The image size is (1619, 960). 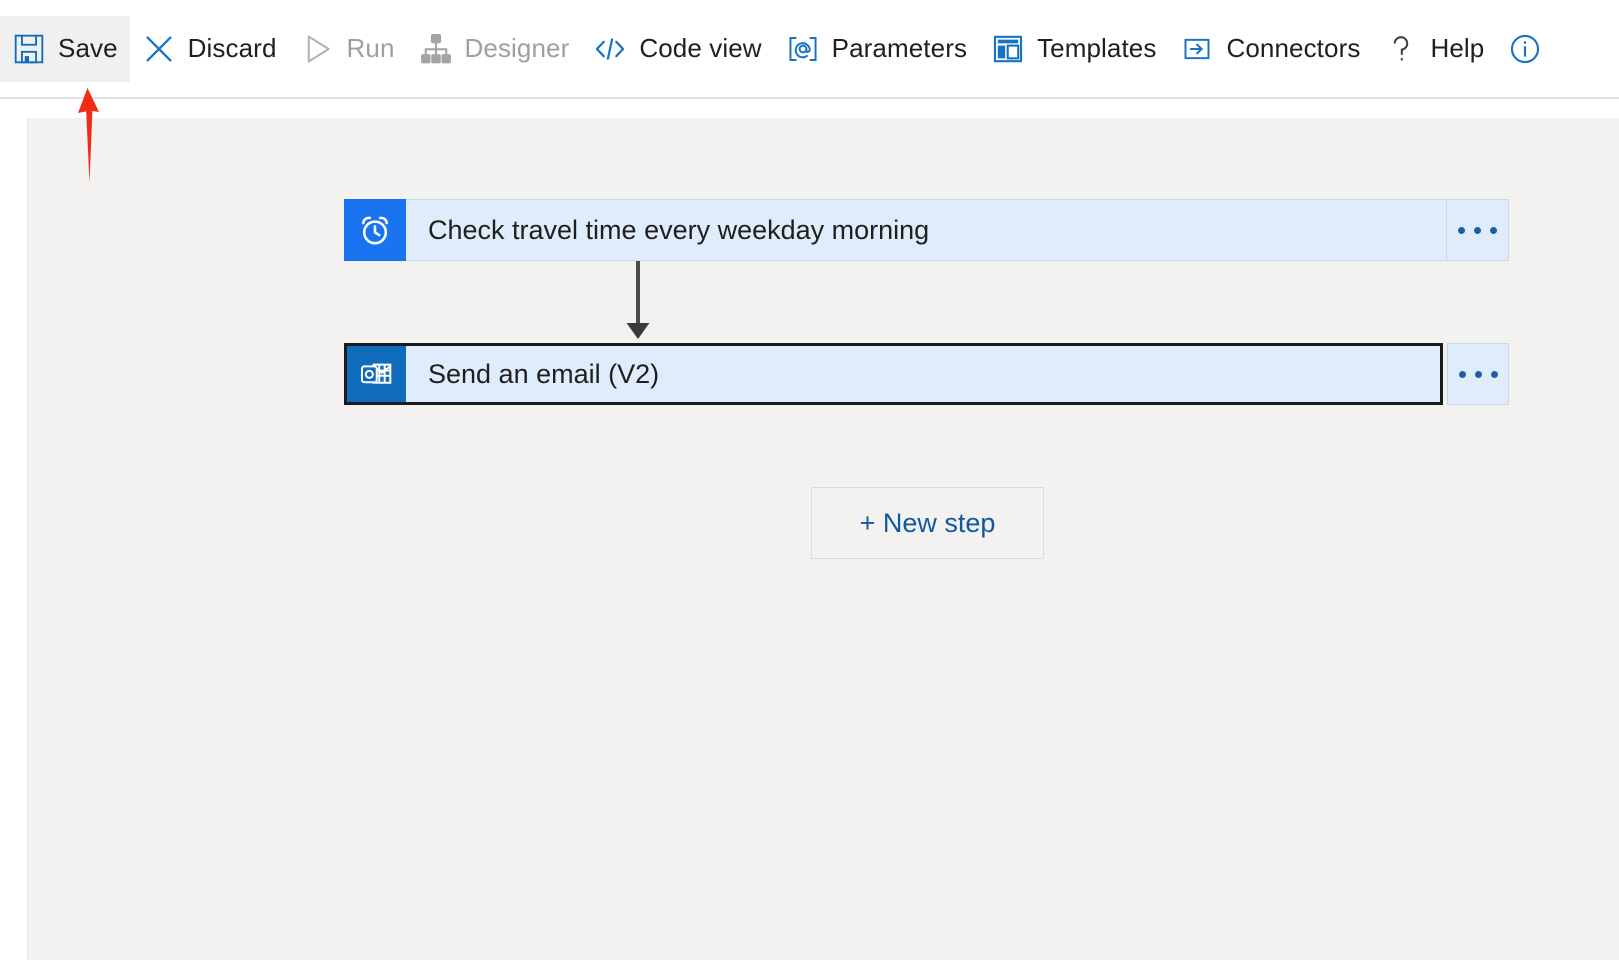 I want to click on outlook-mail-icon, so click(x=376, y=374).